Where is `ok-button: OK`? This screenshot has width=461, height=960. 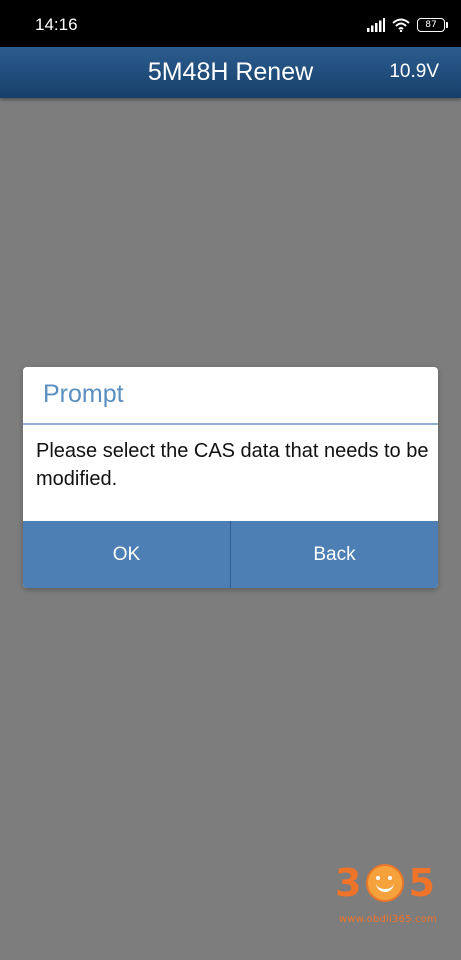
ok-button: OK is located at coordinates (126, 554).